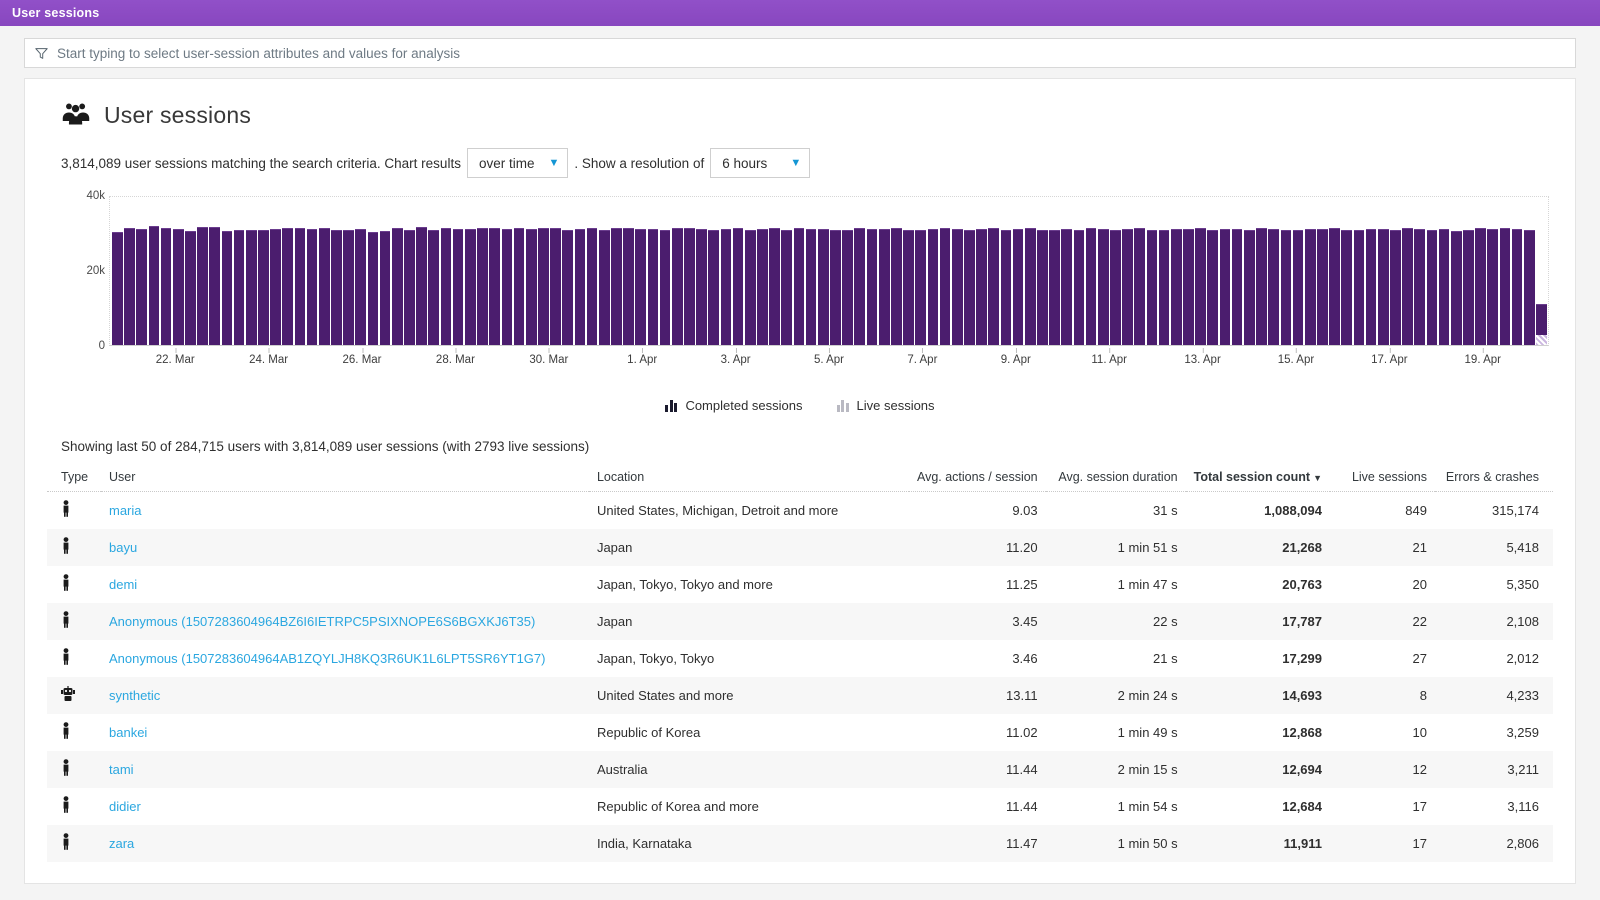 The width and height of the screenshot is (1600, 900). Describe the element at coordinates (121, 843) in the screenshot. I see `user-link: zara` at that location.